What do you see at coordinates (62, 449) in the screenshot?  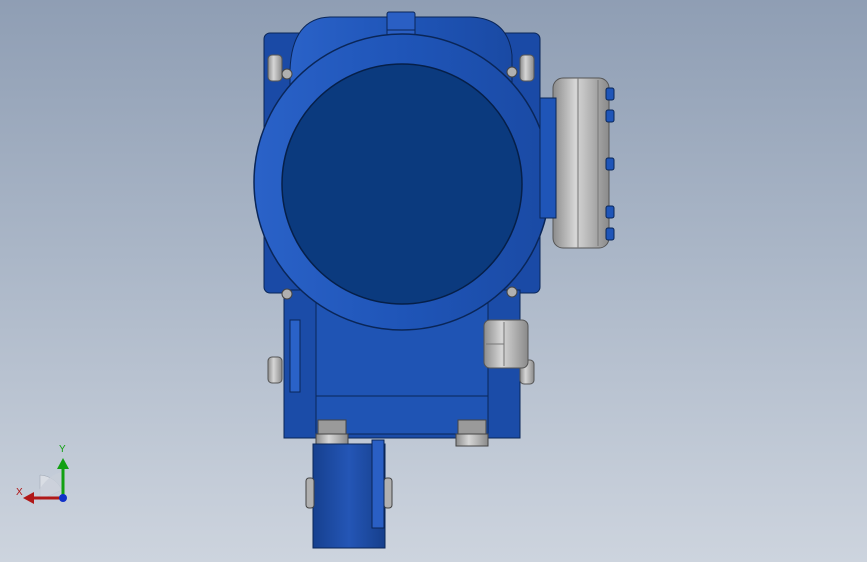 I see `triad-y-label: Y` at bounding box center [62, 449].